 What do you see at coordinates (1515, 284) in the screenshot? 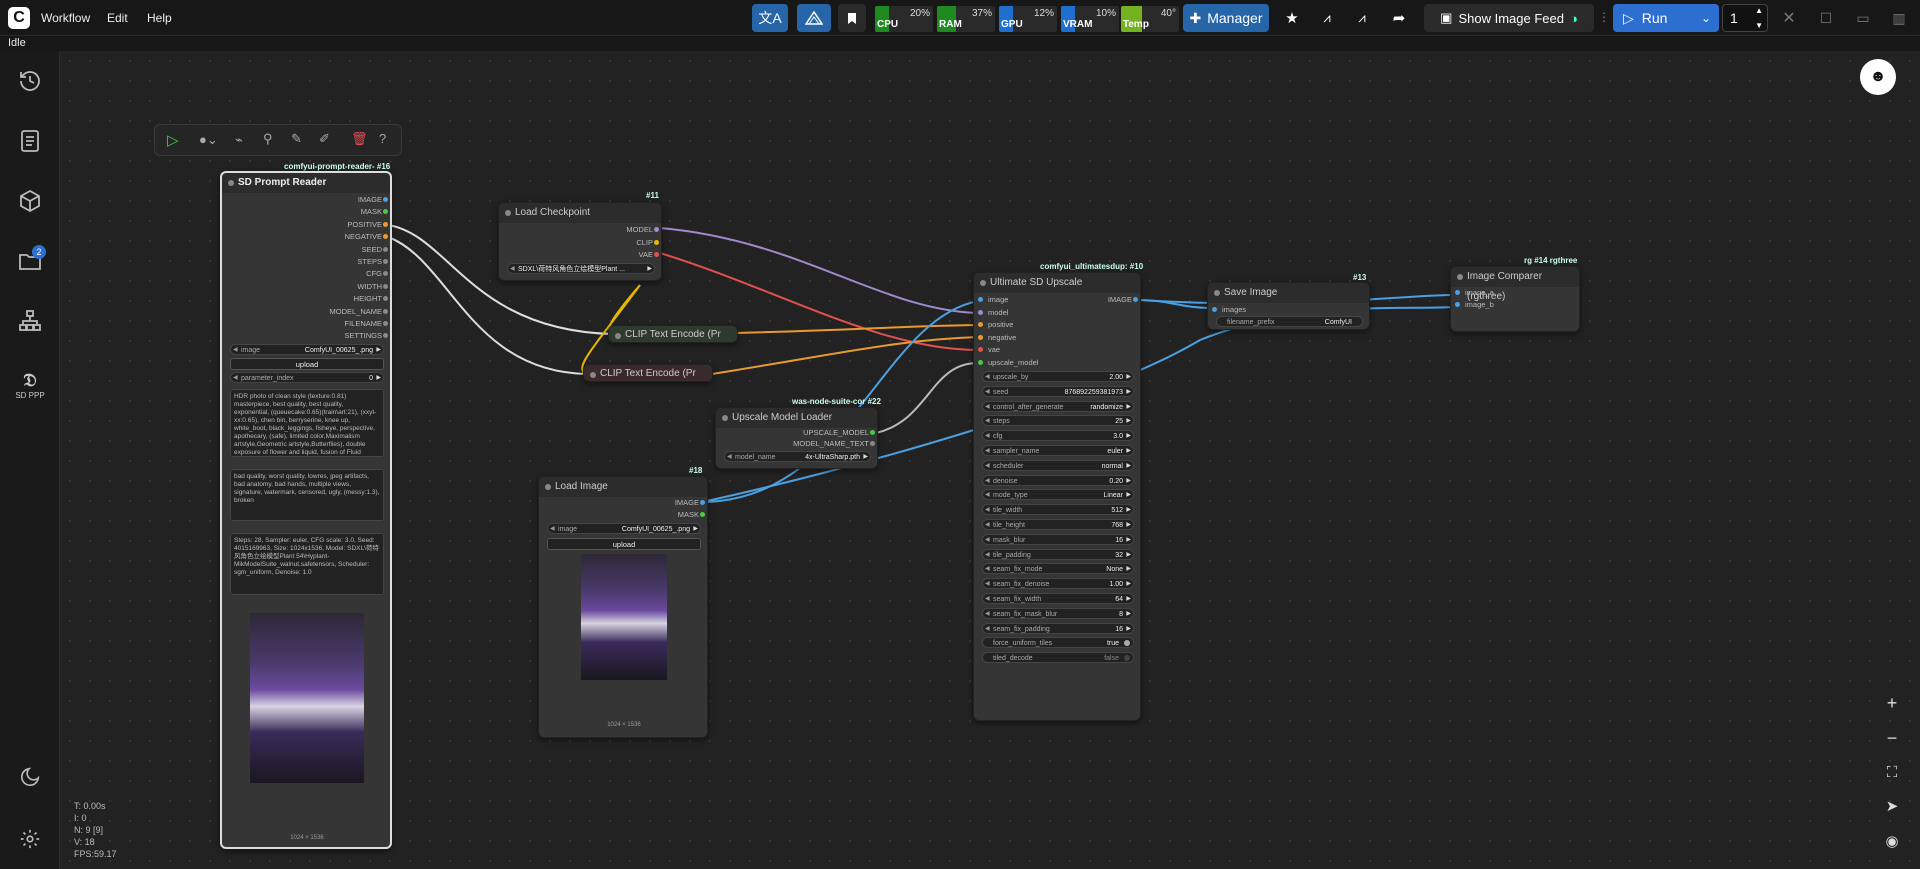
I see `node-title: Image Comparer (rgthree)` at bounding box center [1515, 284].